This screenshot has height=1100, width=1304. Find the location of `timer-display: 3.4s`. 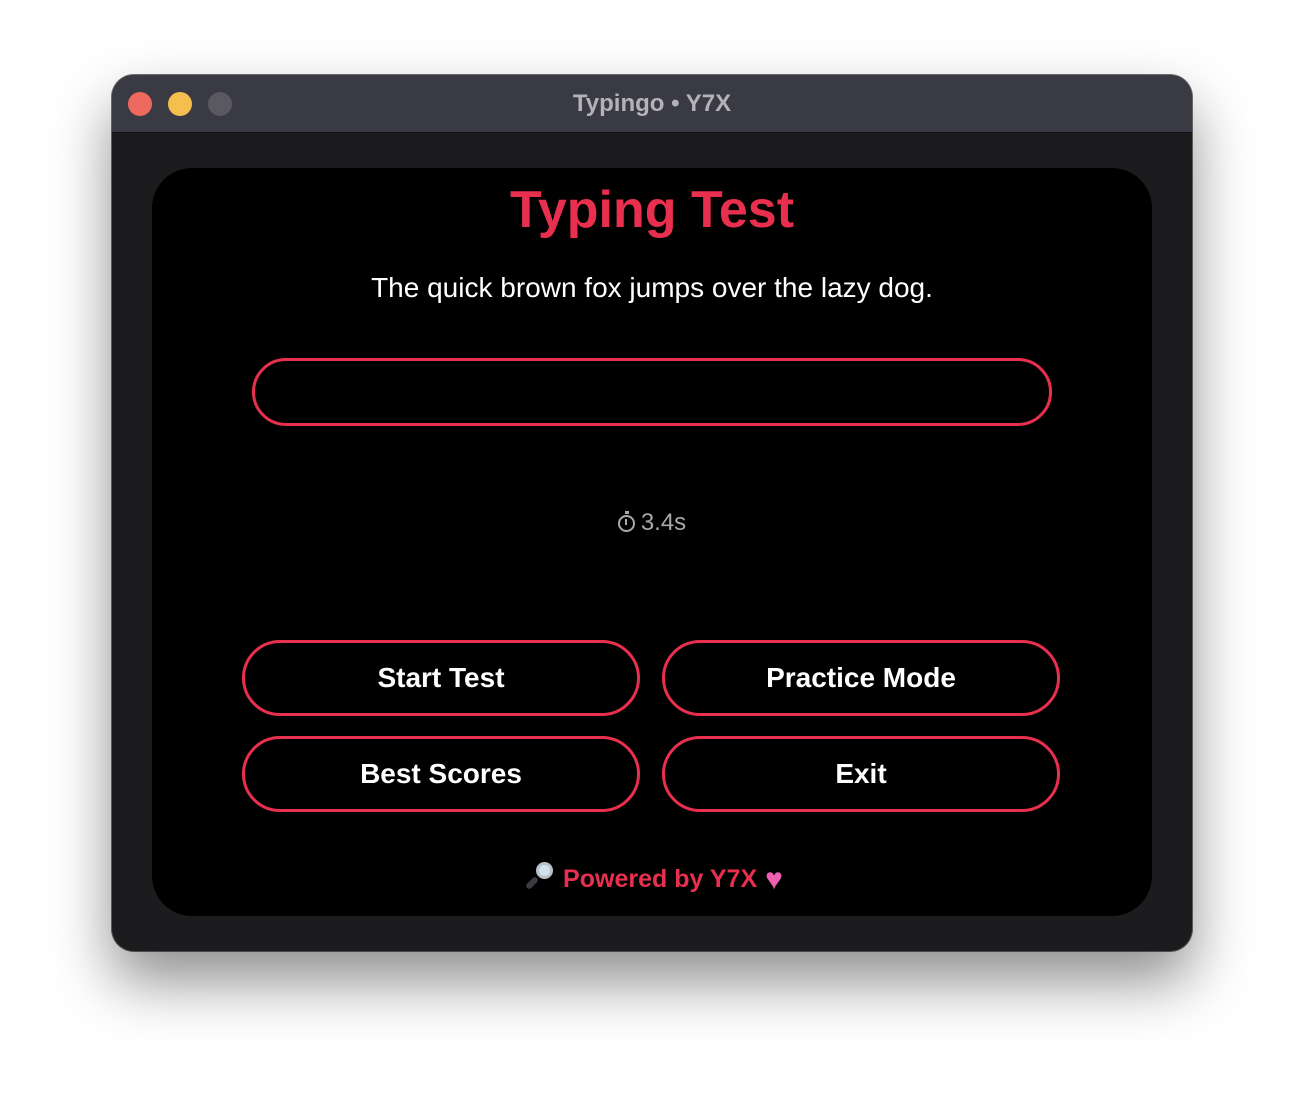

timer-display: 3.4s is located at coordinates (652, 523).